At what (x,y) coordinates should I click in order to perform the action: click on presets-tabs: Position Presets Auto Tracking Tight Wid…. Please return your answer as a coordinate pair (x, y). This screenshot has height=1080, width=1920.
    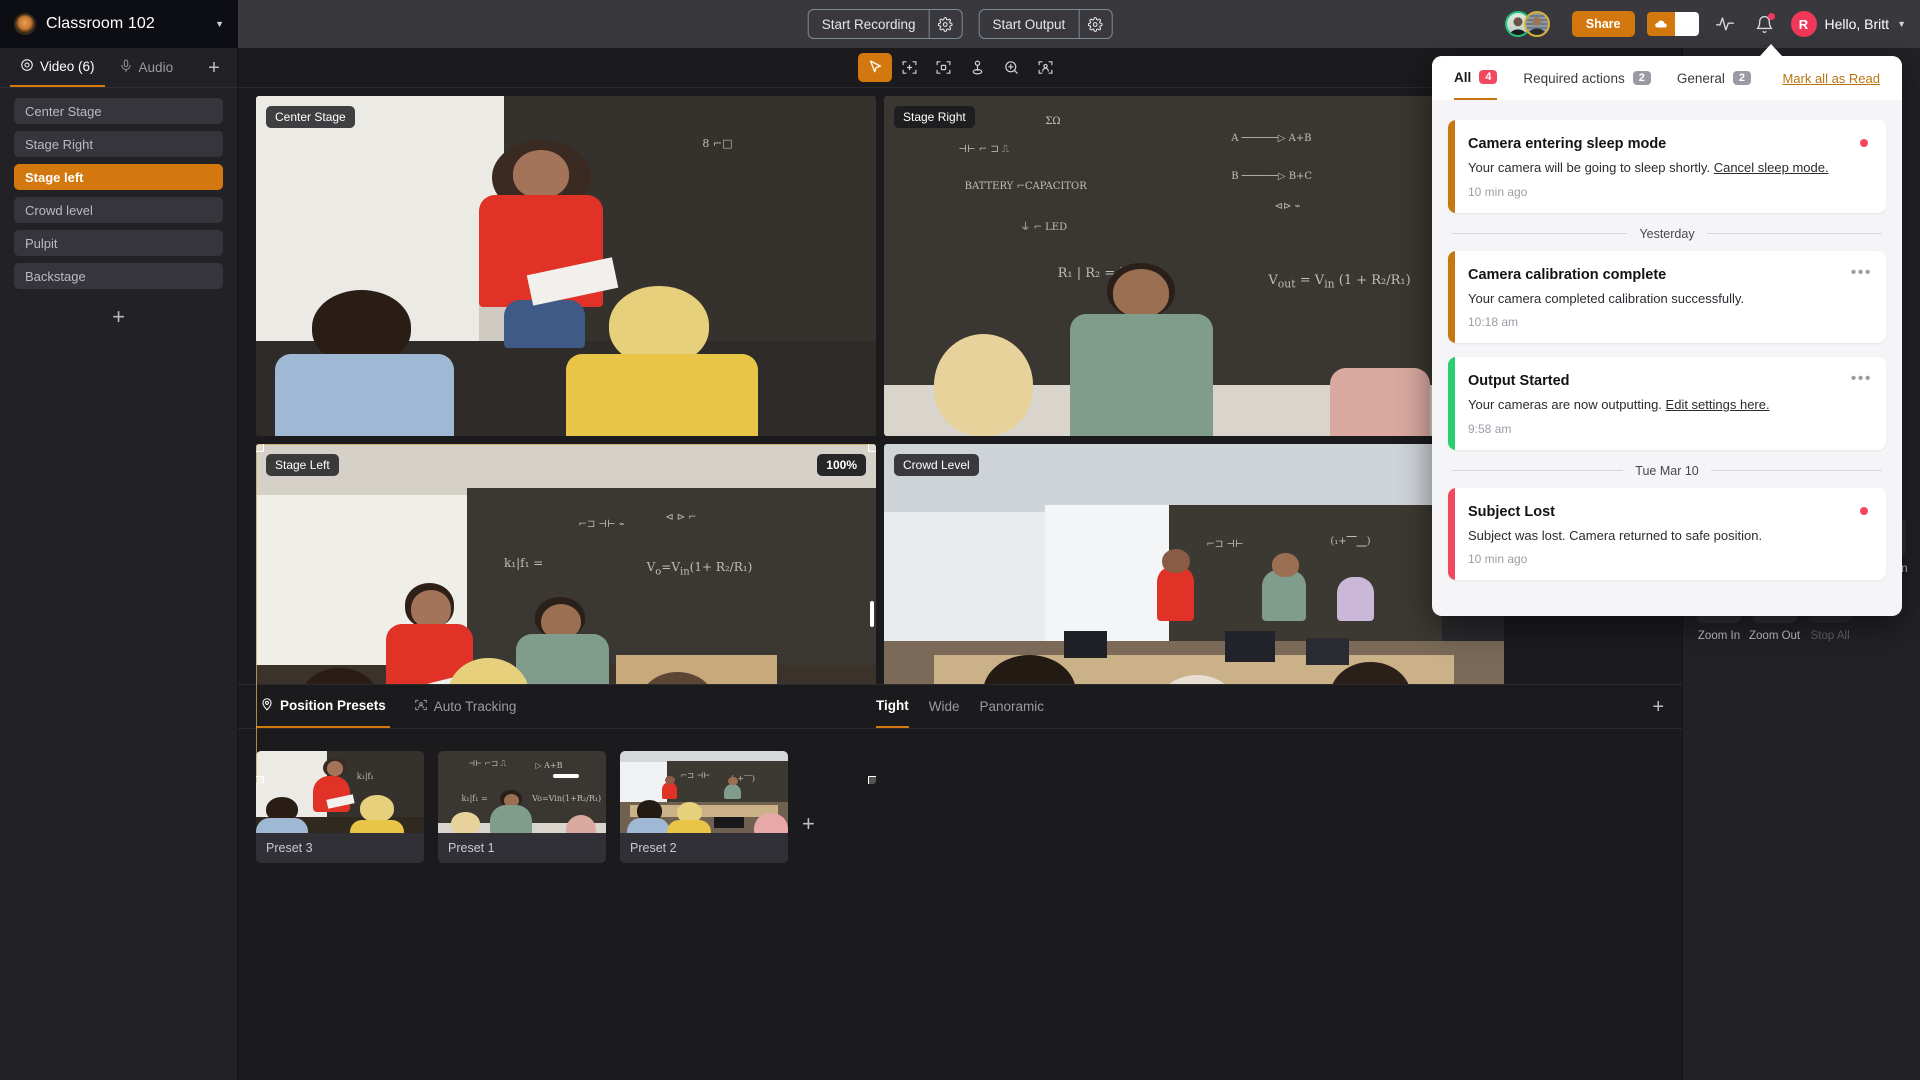
    Looking at the image, I should click on (960, 707).